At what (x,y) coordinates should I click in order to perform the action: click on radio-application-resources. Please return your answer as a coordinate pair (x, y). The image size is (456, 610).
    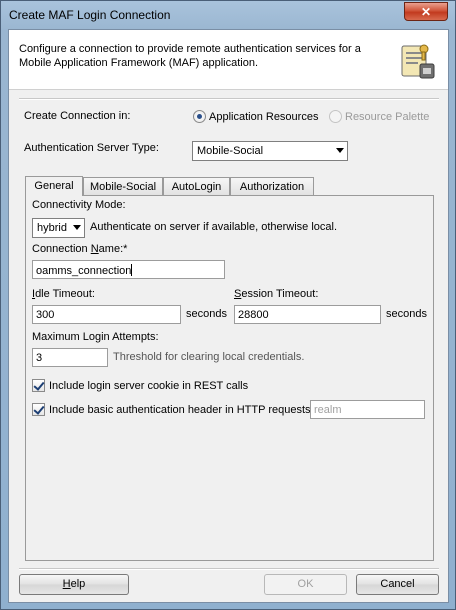
    Looking at the image, I should click on (199, 116).